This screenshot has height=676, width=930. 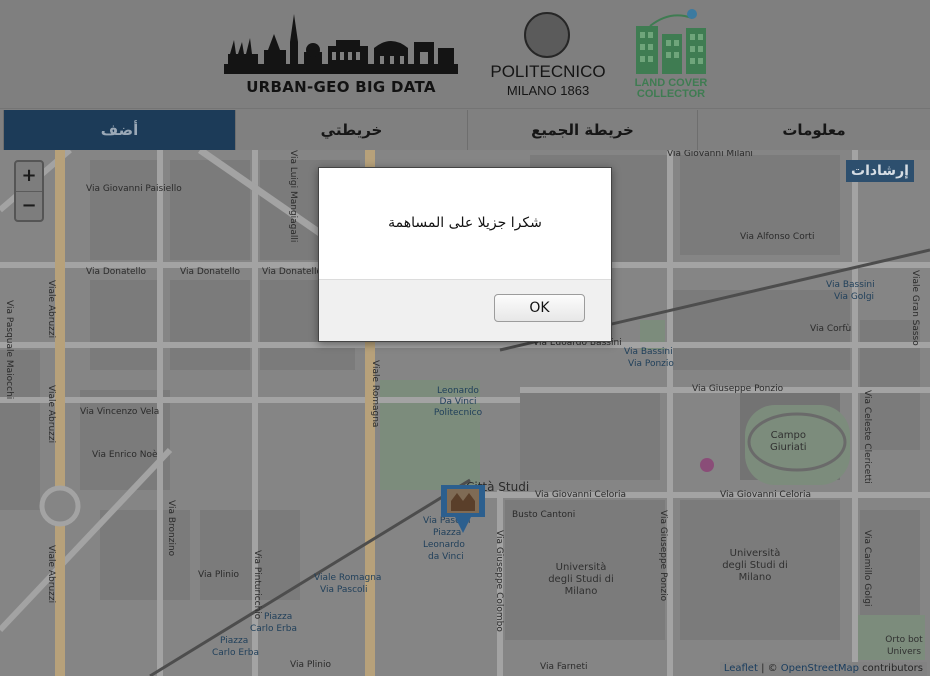 I want to click on dialog-message: شكرا جزيلا على المساهمة, so click(x=465, y=223).